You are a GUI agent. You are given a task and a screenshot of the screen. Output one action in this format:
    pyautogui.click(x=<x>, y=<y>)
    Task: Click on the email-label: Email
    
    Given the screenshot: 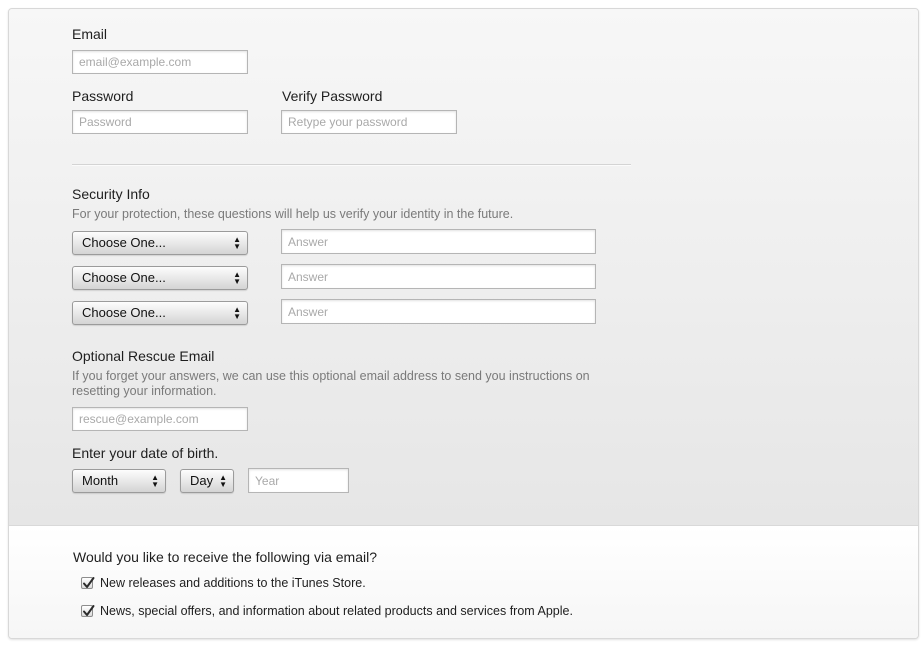 What is the action you would take?
    pyautogui.click(x=90, y=34)
    